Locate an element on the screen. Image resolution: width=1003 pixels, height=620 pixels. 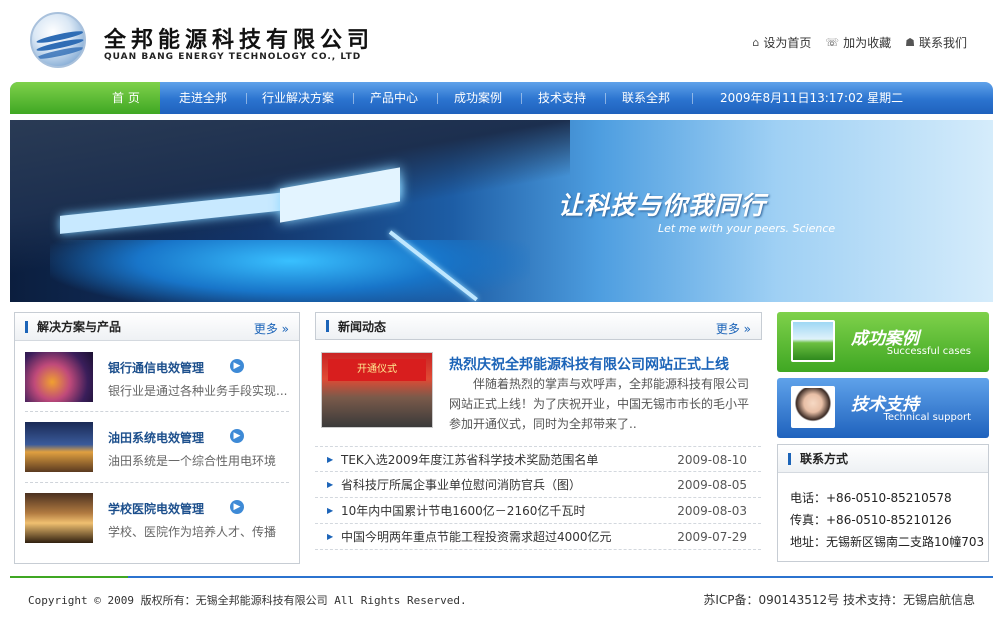
brand-name-cn: 全邦能源科技有限公司 is located at coordinates (239, 40).